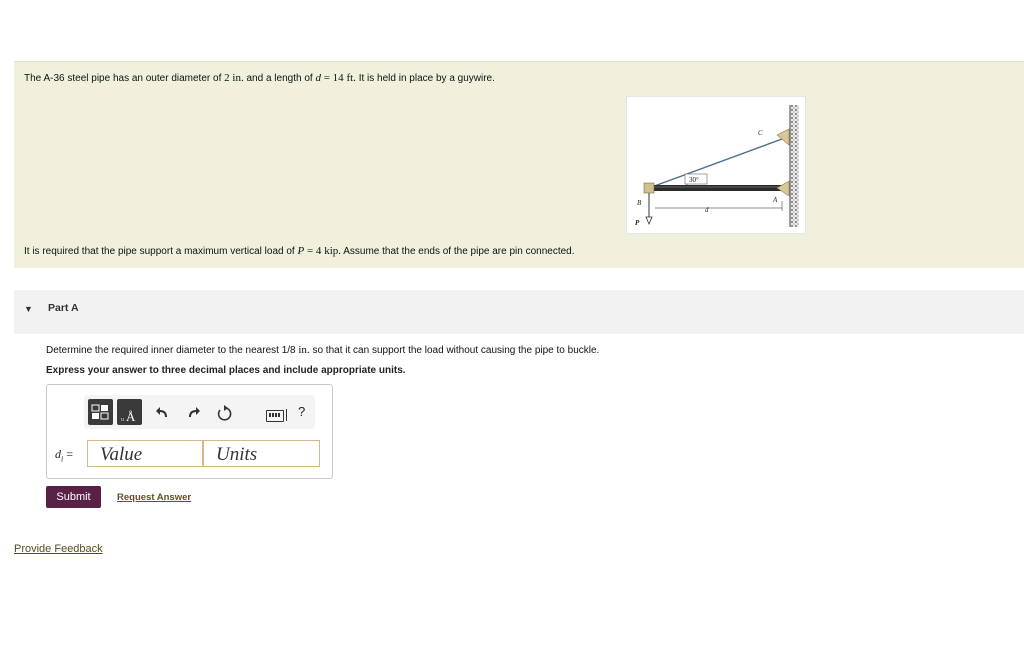 Image resolution: width=1024 pixels, height=653 pixels. What do you see at coordinates (145, 453) in the screenshot?
I see `value-input: Value` at bounding box center [145, 453].